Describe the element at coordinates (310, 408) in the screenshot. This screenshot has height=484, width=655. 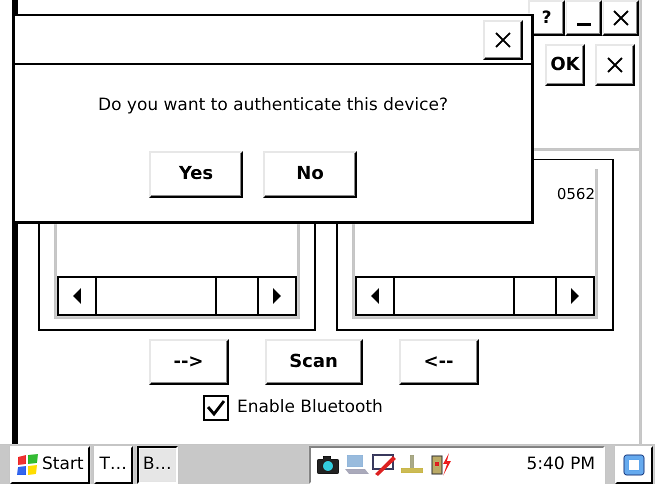
I see `checkbox-label: Enable Bluetooth` at that location.